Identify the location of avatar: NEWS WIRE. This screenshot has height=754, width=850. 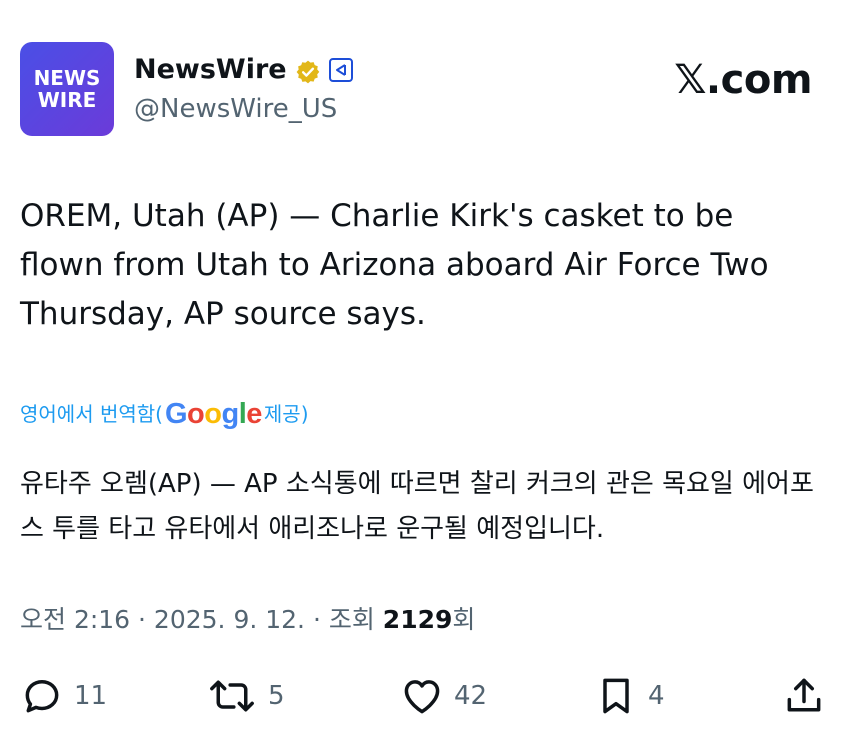
(67, 89).